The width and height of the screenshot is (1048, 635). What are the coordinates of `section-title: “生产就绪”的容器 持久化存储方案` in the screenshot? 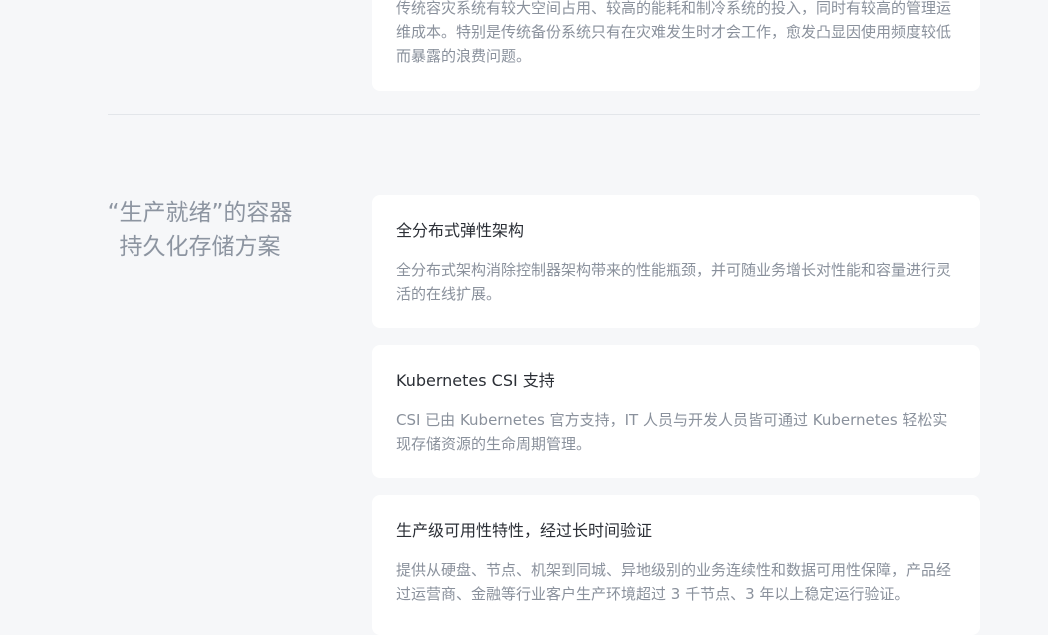 It's located at (200, 230).